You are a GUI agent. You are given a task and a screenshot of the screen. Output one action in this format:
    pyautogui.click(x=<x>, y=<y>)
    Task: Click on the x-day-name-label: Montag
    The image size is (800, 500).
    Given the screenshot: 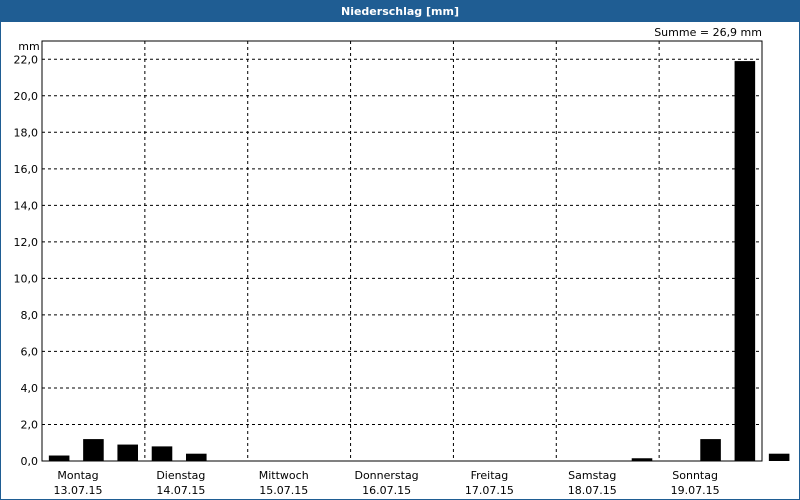 What is the action you would take?
    pyautogui.click(x=77, y=475)
    